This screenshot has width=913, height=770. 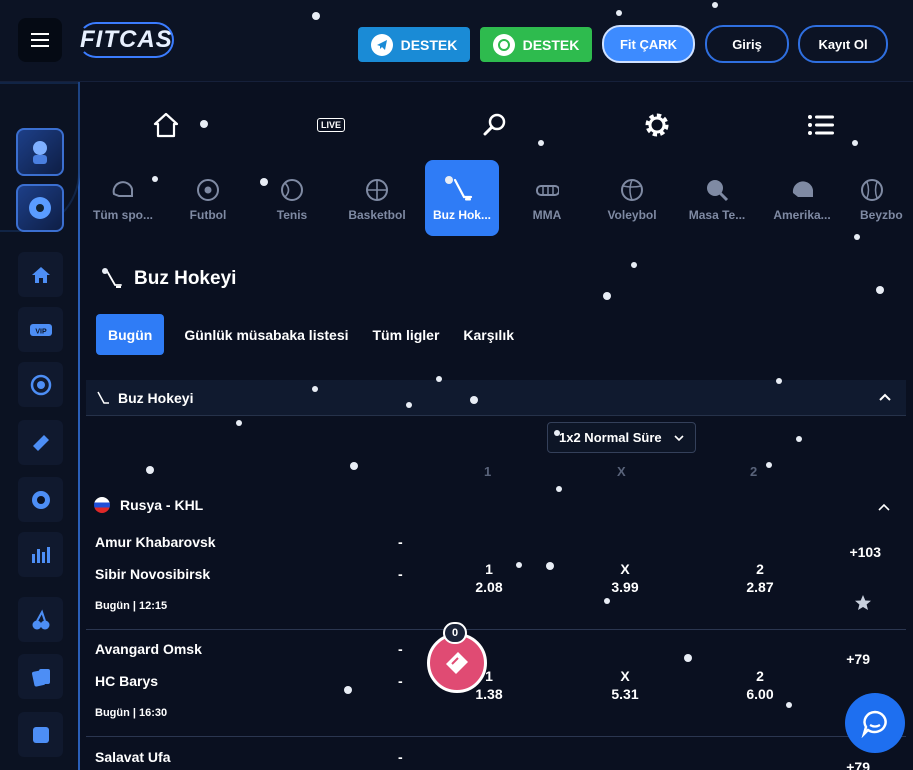 What do you see at coordinates (865, 552) in the screenshot?
I see `more-markets: +103` at bounding box center [865, 552].